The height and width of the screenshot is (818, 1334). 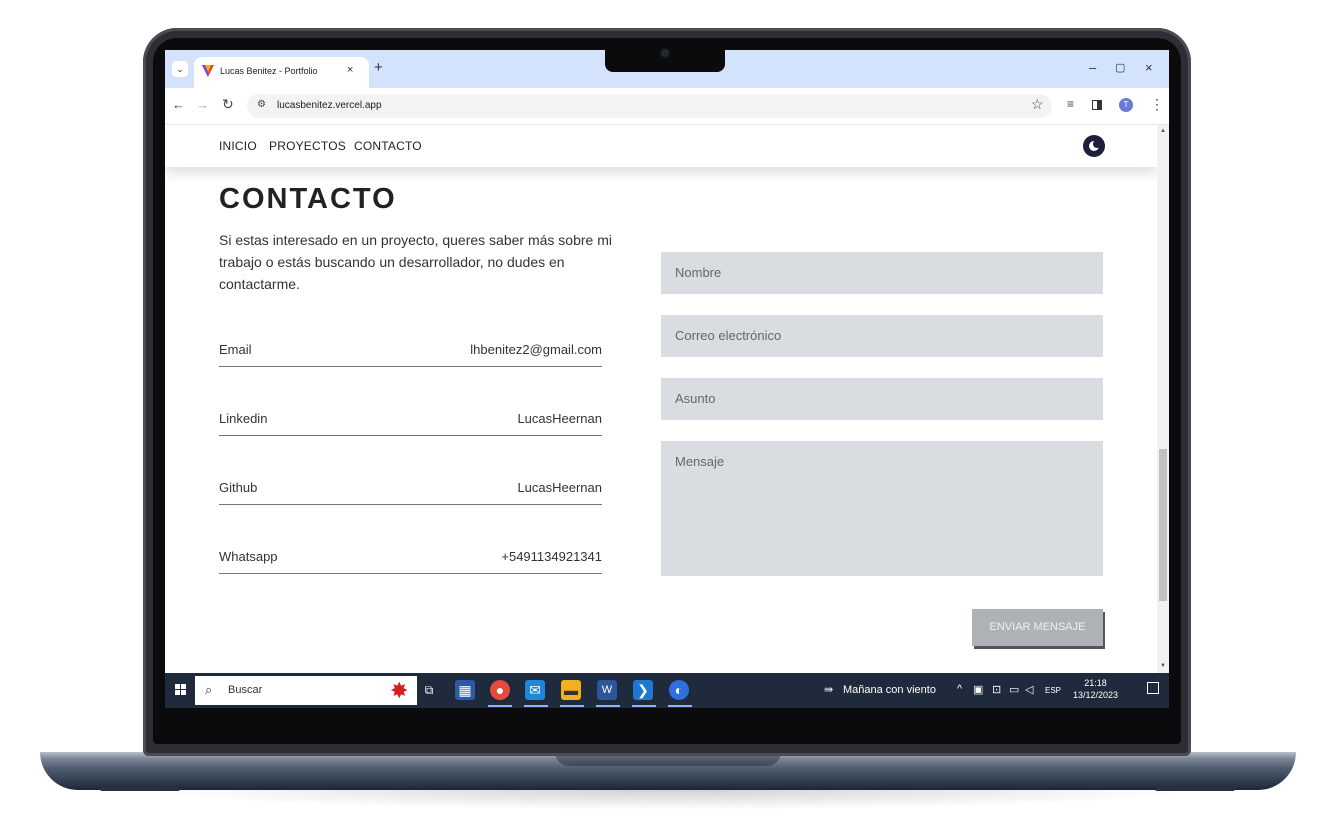 What do you see at coordinates (571, 690) in the screenshot?
I see `file-explorer-icon: ▬` at bounding box center [571, 690].